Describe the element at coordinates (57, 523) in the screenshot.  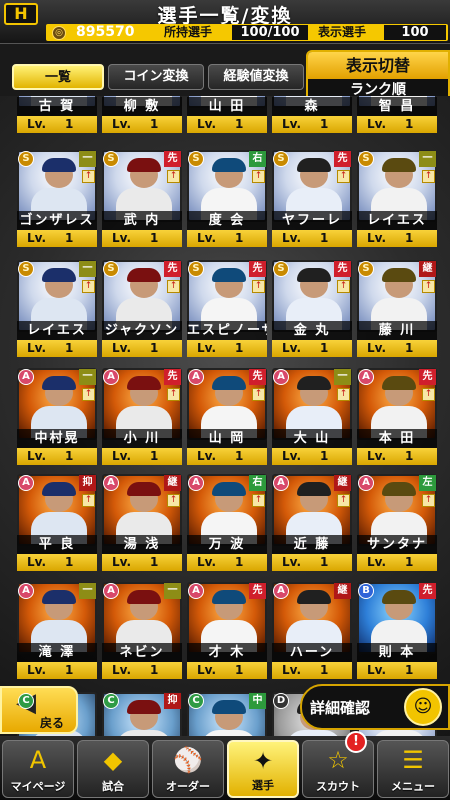
I see `player-card: A 抑 ↑ 平 良 Lv. 1` at that location.